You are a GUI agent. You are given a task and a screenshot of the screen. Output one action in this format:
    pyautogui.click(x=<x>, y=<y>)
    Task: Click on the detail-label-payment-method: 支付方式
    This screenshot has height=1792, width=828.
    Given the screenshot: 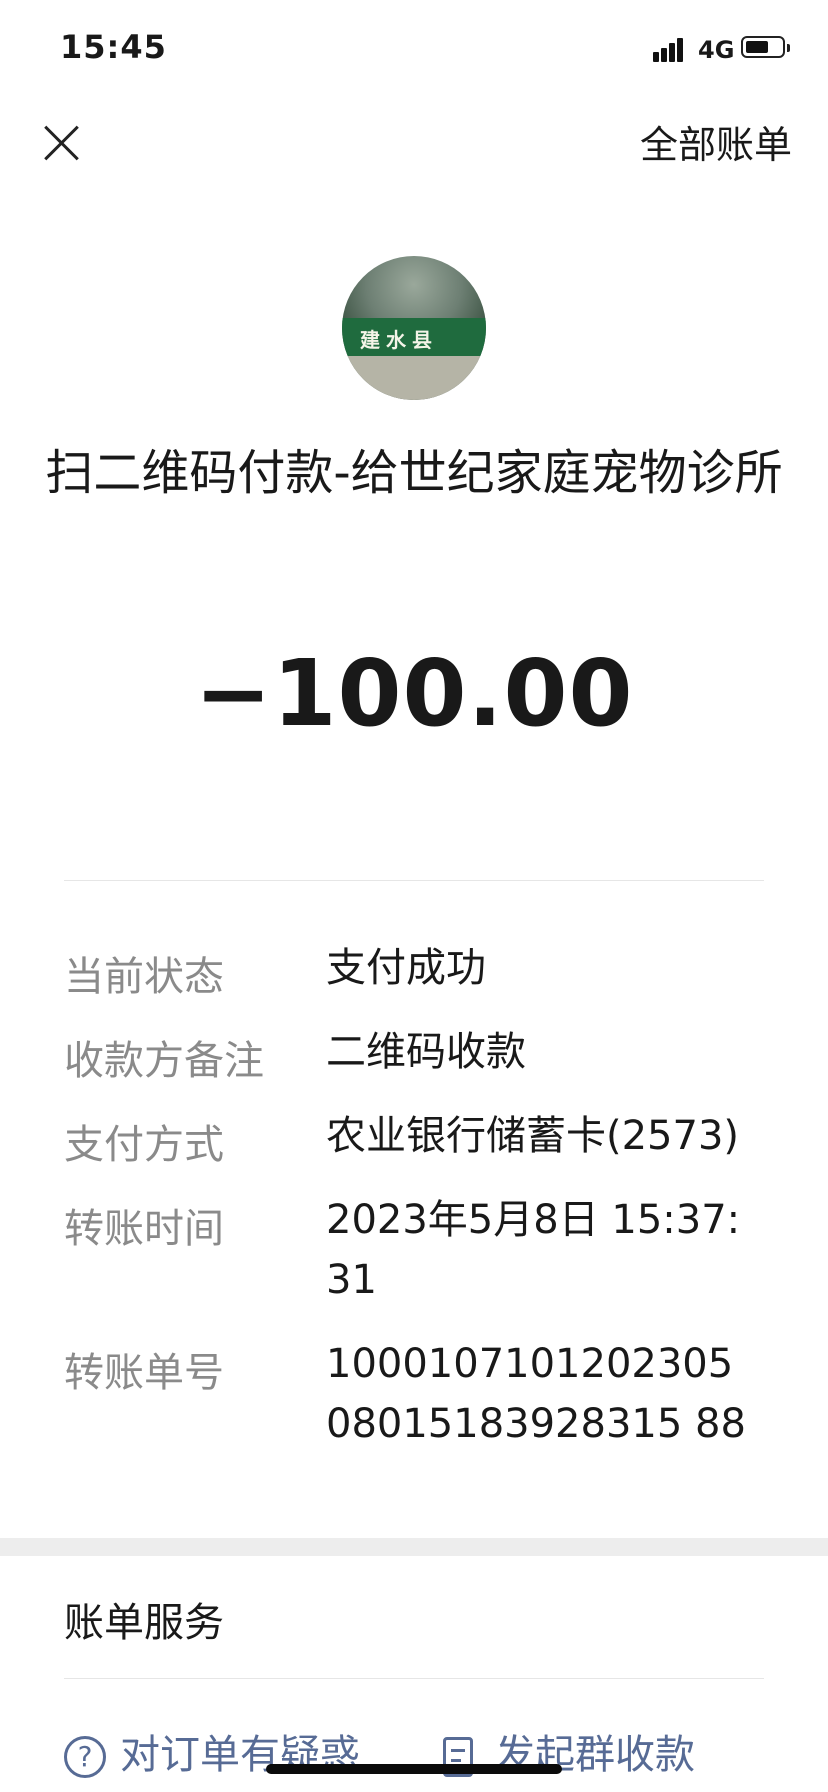 What is the action you would take?
    pyautogui.click(x=144, y=1145)
    